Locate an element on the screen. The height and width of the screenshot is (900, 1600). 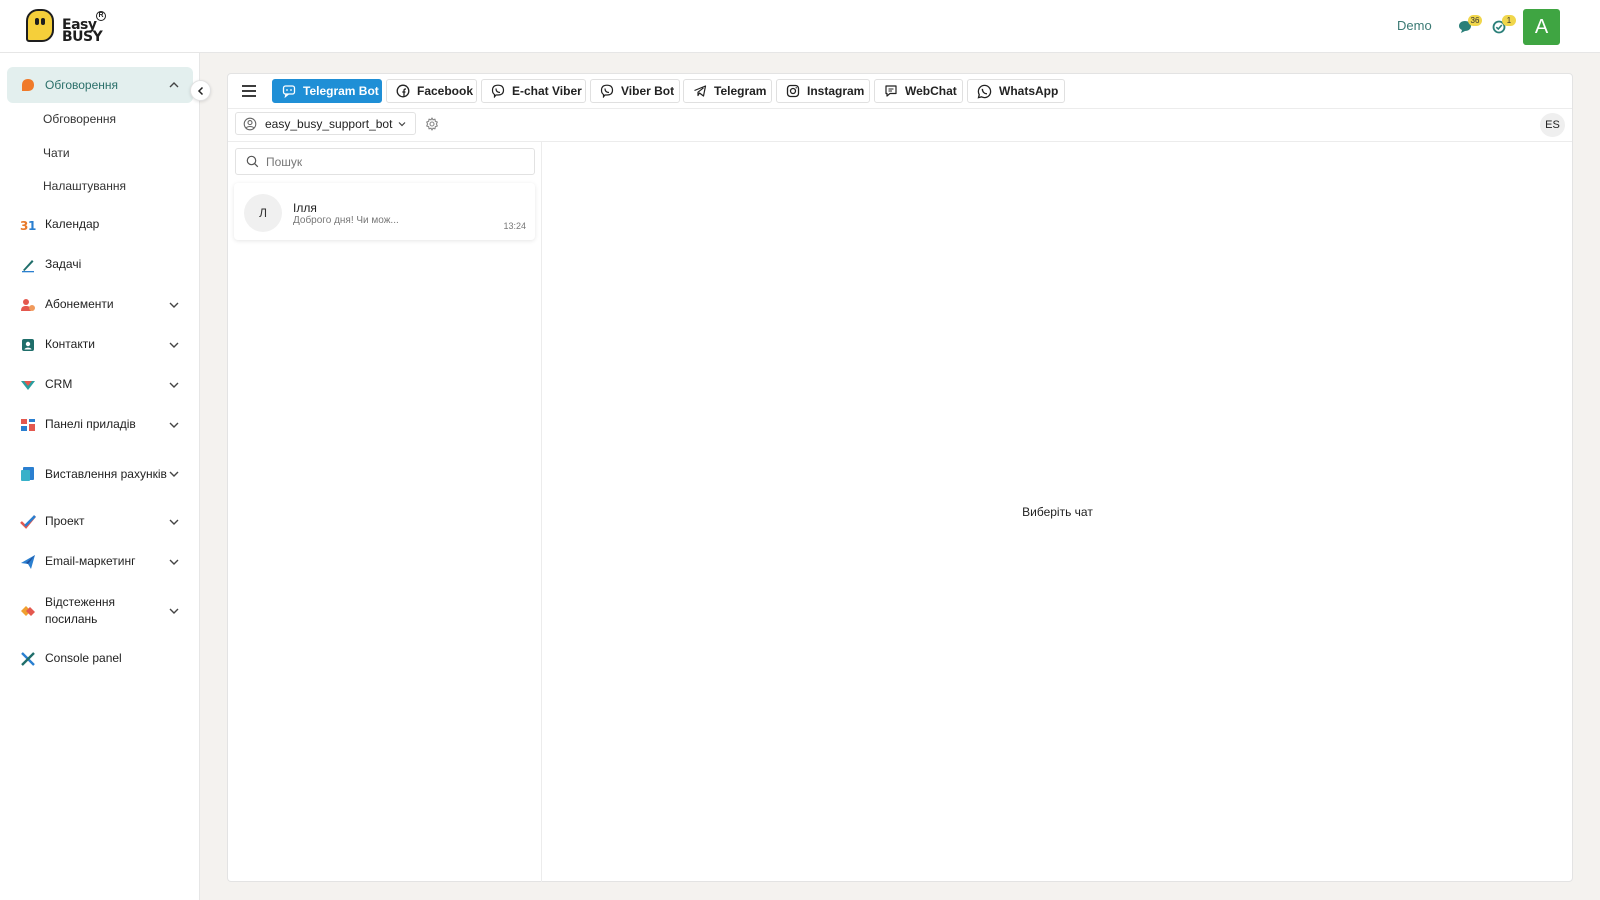
svg-text: 1 is located at coordinates (32, 226).